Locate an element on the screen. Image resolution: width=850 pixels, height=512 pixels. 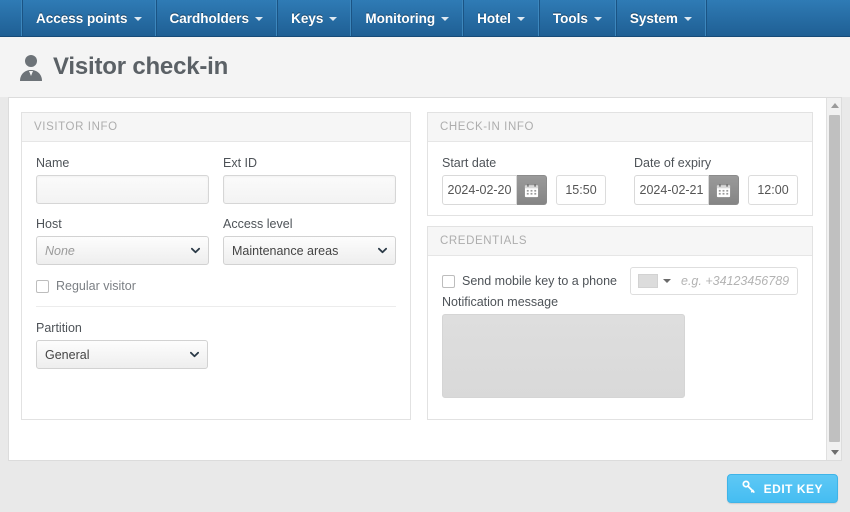
expiry-date-label: Date of expiry is located at coordinates (673, 163).